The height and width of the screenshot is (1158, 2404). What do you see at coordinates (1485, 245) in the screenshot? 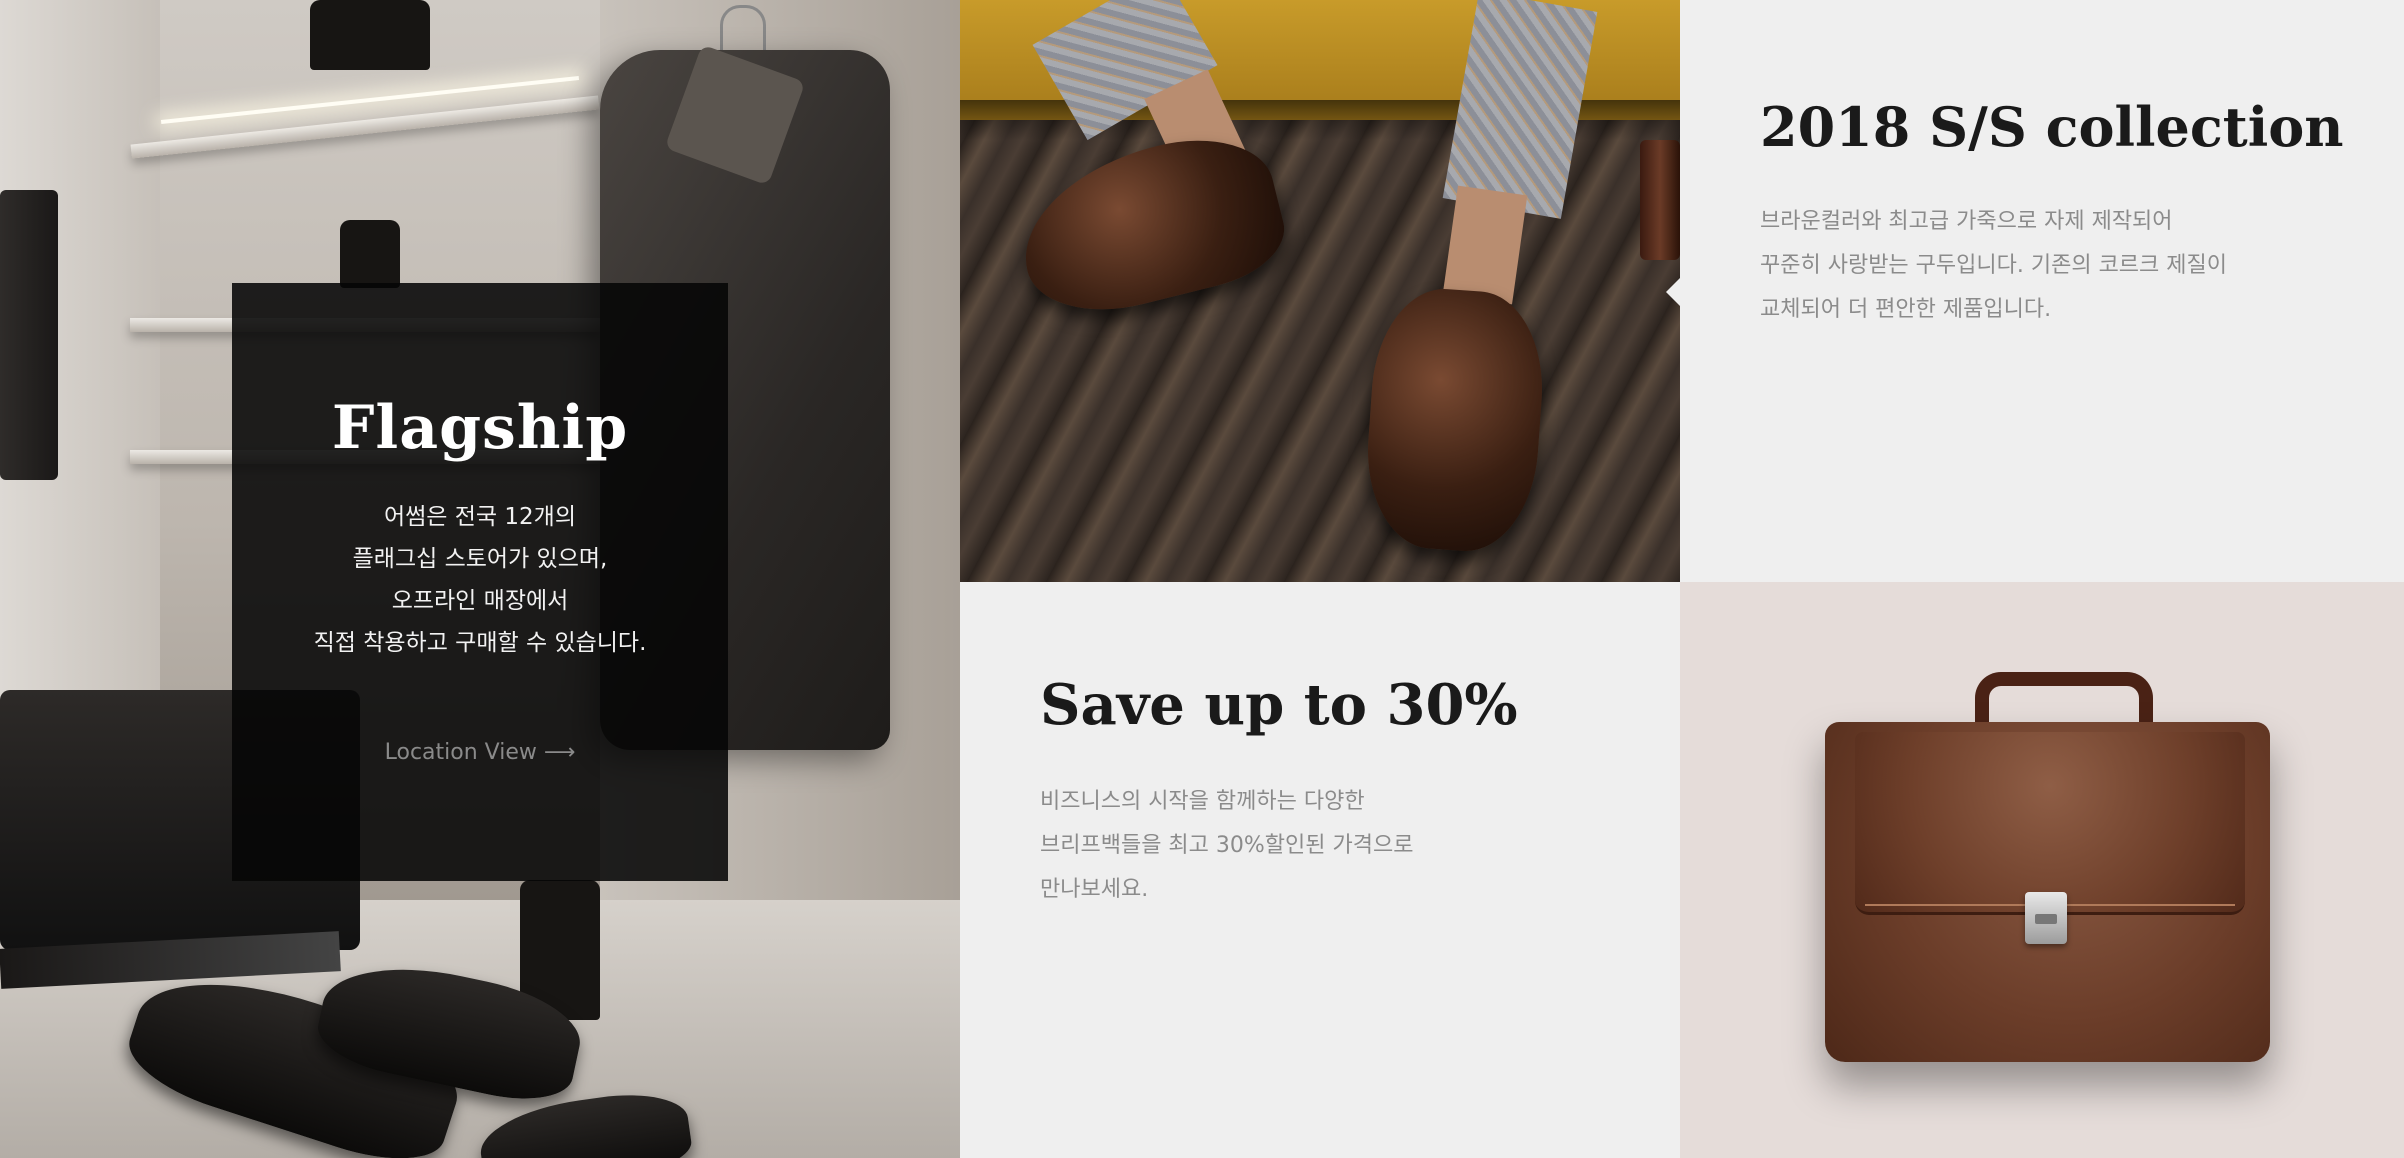
I see `ankle` at bounding box center [1485, 245].